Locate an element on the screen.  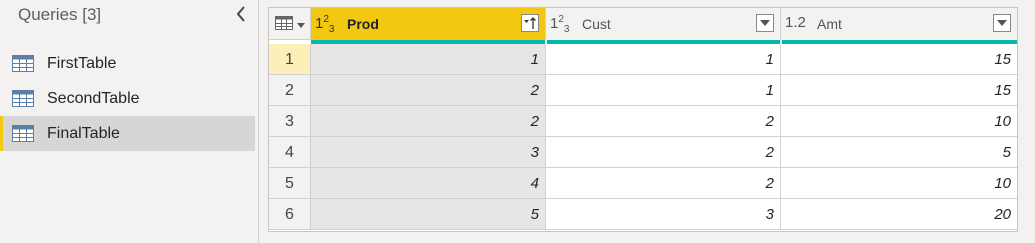
queries-title: Queries [3] is located at coordinates (60, 14).